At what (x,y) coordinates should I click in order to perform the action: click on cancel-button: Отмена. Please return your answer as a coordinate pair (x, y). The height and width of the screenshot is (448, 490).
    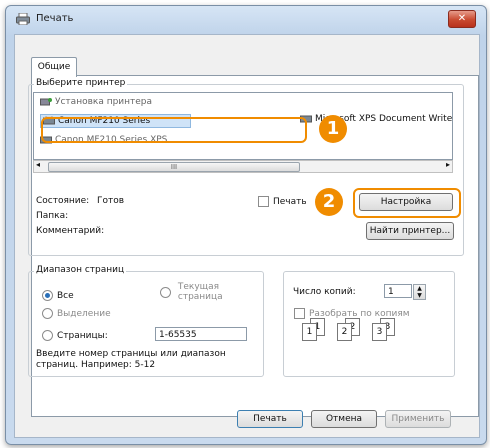
    Looking at the image, I should click on (344, 419).